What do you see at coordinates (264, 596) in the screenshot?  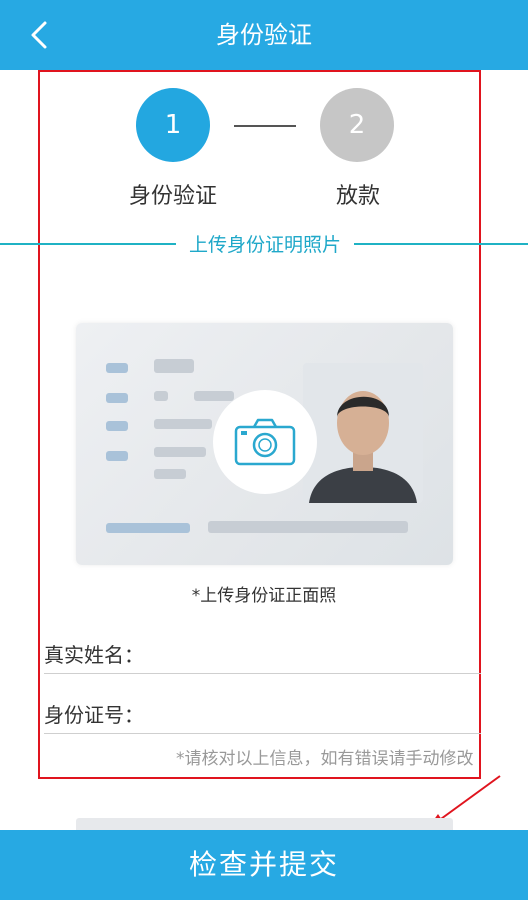 I see `upload-hint: *上传身份证正面照` at bounding box center [264, 596].